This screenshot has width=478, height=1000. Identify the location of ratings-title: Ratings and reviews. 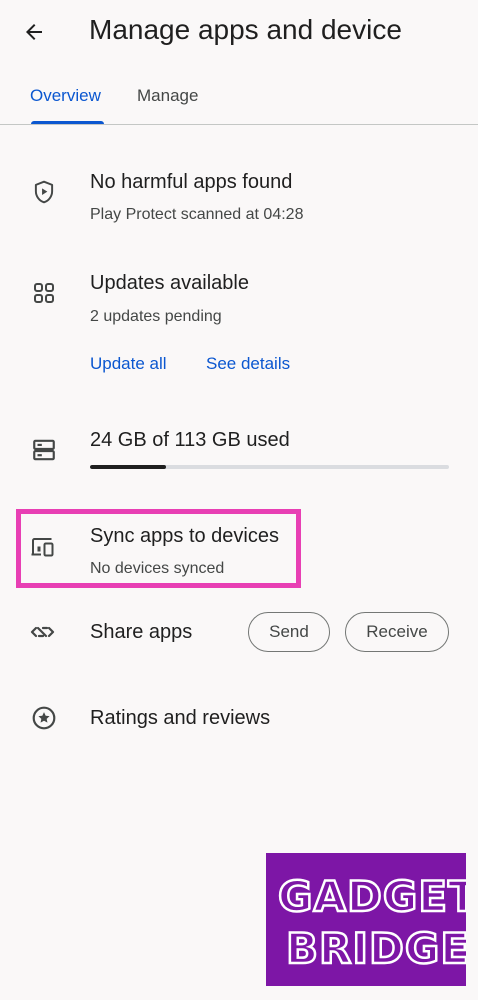
(180, 718).